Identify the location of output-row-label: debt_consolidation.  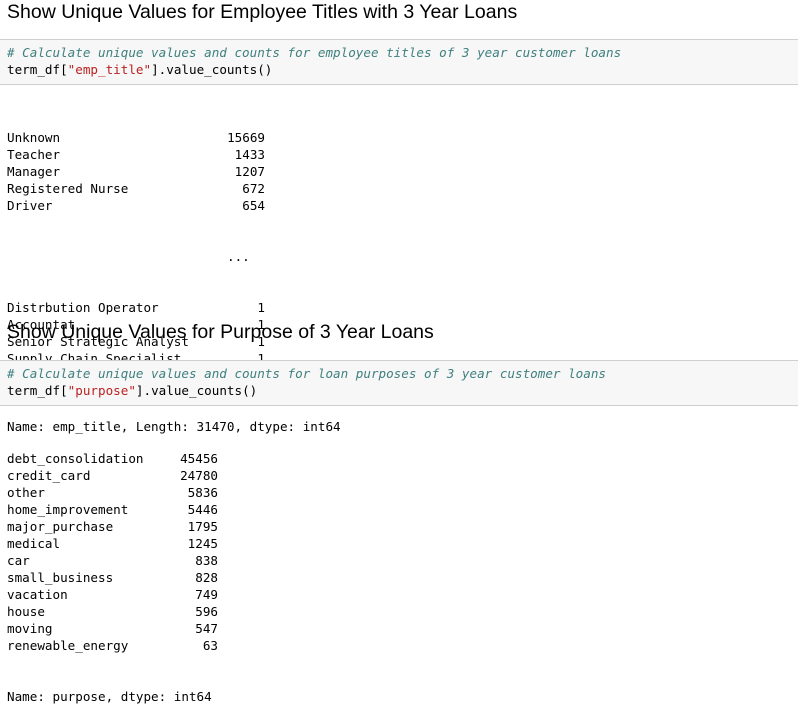
(75, 458).